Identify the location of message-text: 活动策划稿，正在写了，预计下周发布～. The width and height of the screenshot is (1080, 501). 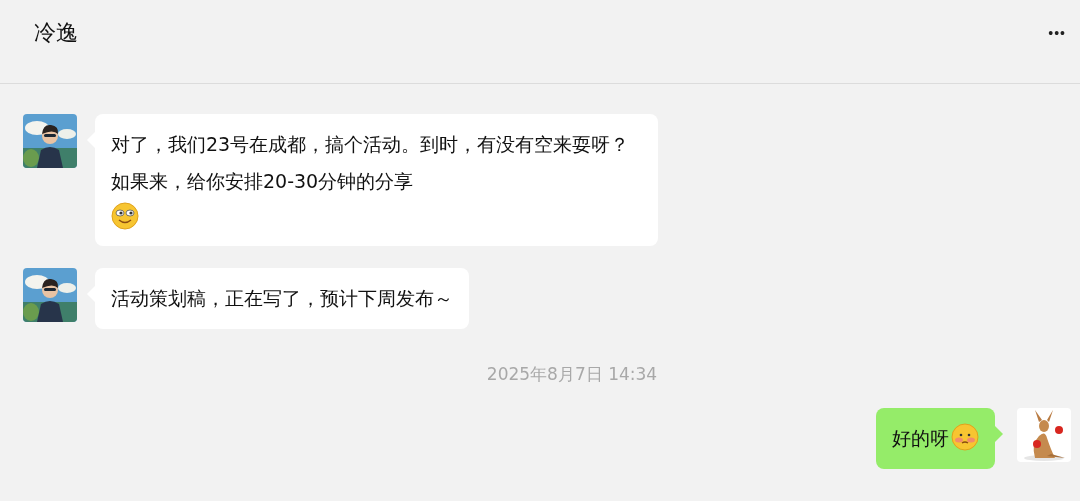
(282, 298).